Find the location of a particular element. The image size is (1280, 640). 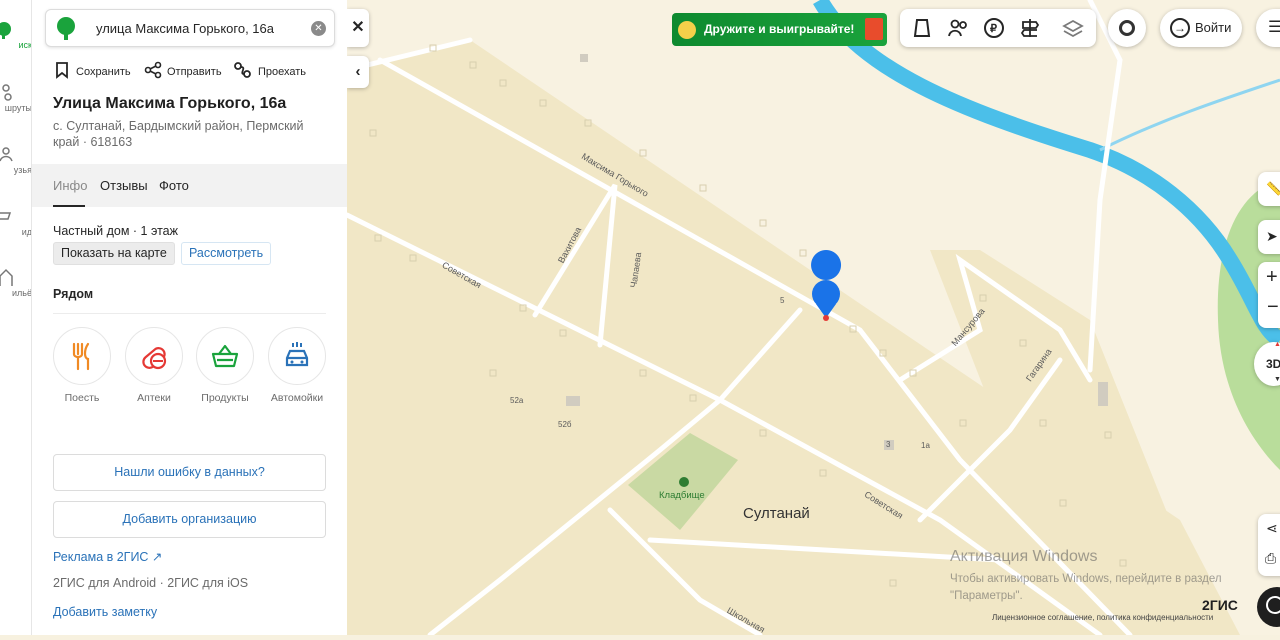

rail-item-routes: шруты is located at coordinates (16, 98).